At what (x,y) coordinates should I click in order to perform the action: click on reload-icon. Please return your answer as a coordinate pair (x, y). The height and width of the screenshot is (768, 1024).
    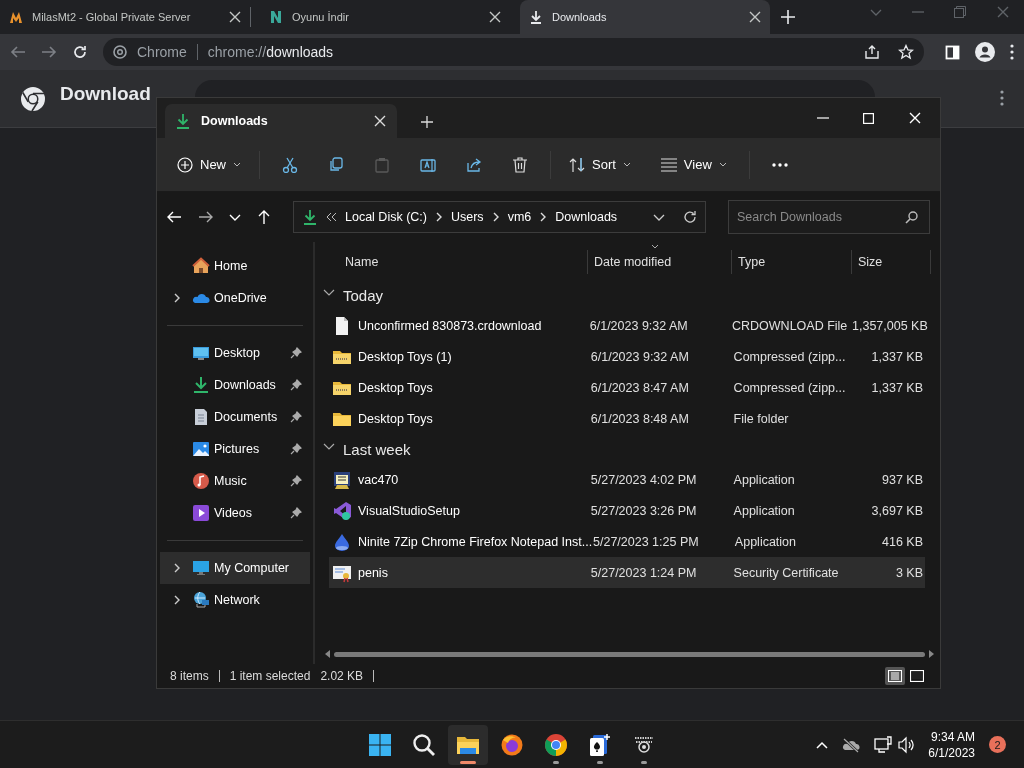
    Looking at the image, I should click on (80, 52).